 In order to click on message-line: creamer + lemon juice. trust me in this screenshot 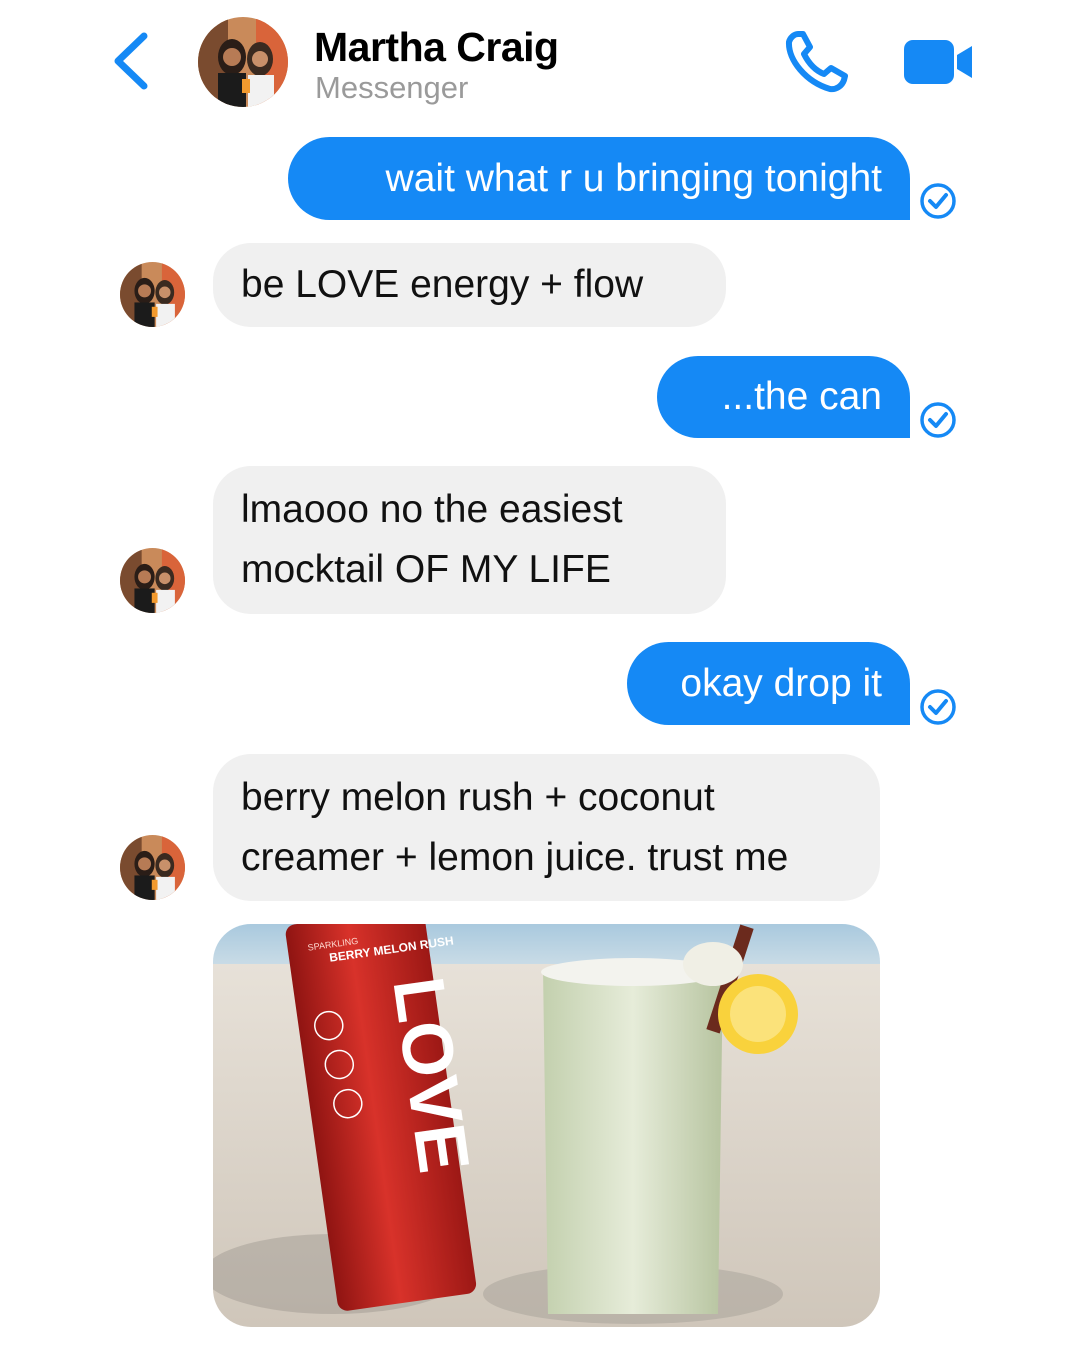, I will do `click(515, 857)`.